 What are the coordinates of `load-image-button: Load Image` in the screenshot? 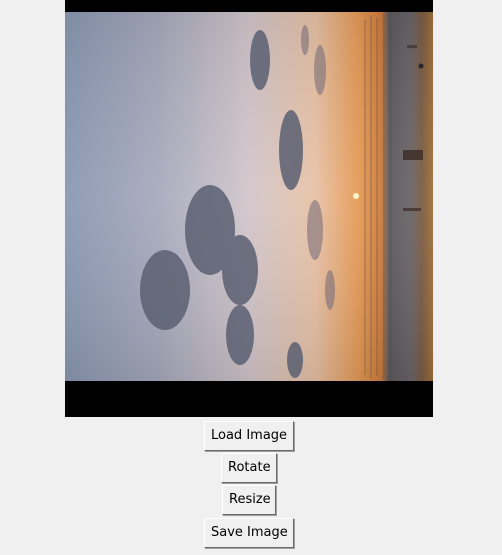 It's located at (249, 436).